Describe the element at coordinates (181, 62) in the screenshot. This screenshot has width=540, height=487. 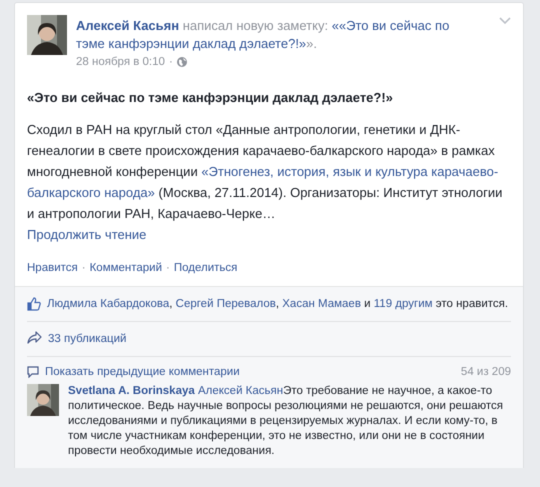
I see `globe-icon` at that location.